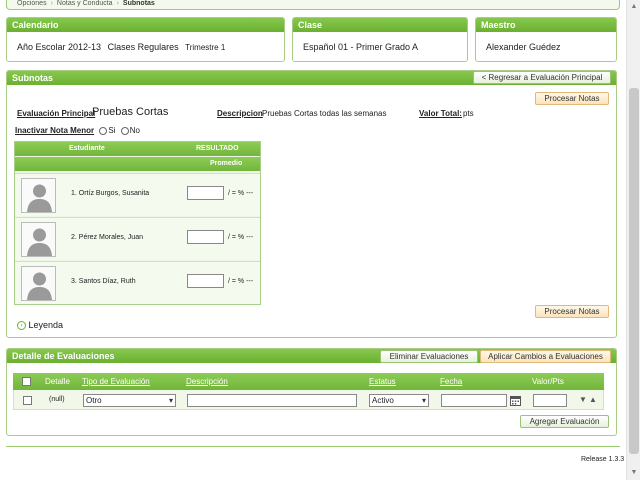  Describe the element at coordinates (112, 130) in the screenshot. I see `radio-si-label: Si` at that location.